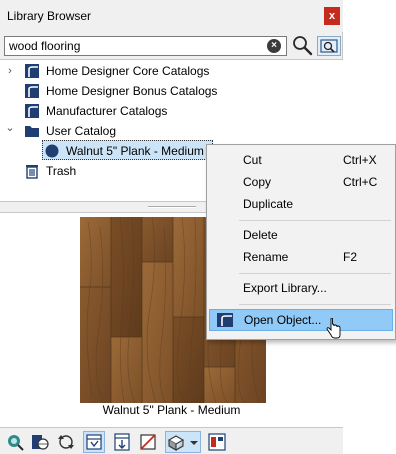  I want to click on search-row: ×, so click(173, 46).